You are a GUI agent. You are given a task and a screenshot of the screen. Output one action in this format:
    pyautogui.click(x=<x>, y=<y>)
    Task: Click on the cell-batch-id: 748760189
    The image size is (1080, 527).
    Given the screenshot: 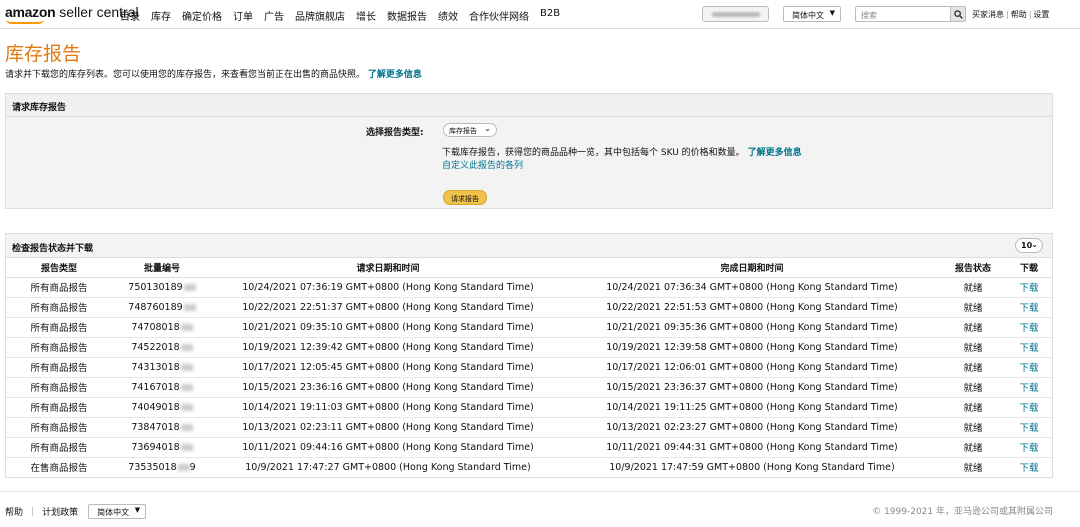 What is the action you would take?
    pyautogui.click(x=162, y=307)
    